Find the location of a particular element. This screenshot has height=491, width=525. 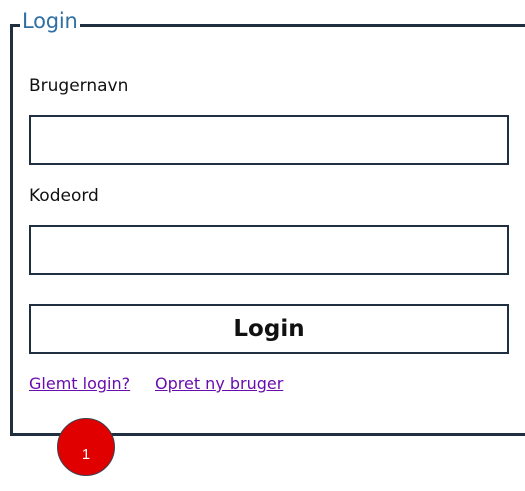

username-input is located at coordinates (269, 140).